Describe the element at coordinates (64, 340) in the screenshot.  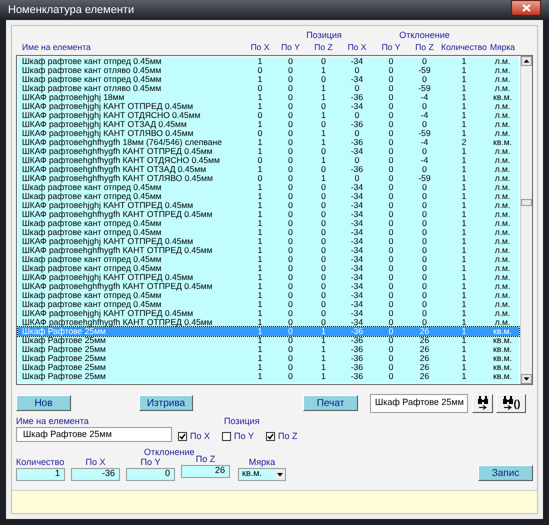
I see `table-cell: Шкаф Рафтове 25мм` at that location.